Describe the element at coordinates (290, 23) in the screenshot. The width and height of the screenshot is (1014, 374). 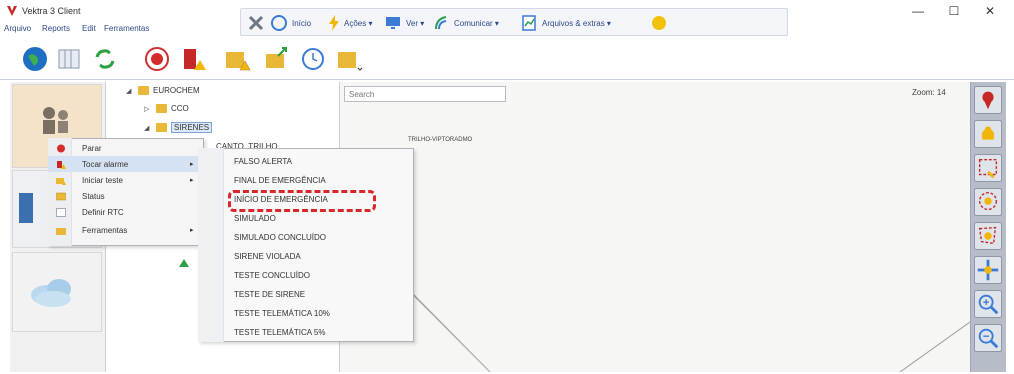
I see `inicio-button: Início` at that location.